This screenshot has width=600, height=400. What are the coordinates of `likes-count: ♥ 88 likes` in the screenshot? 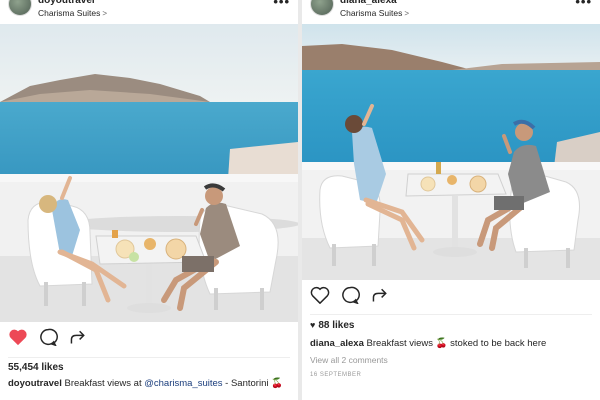 It's located at (332, 325).